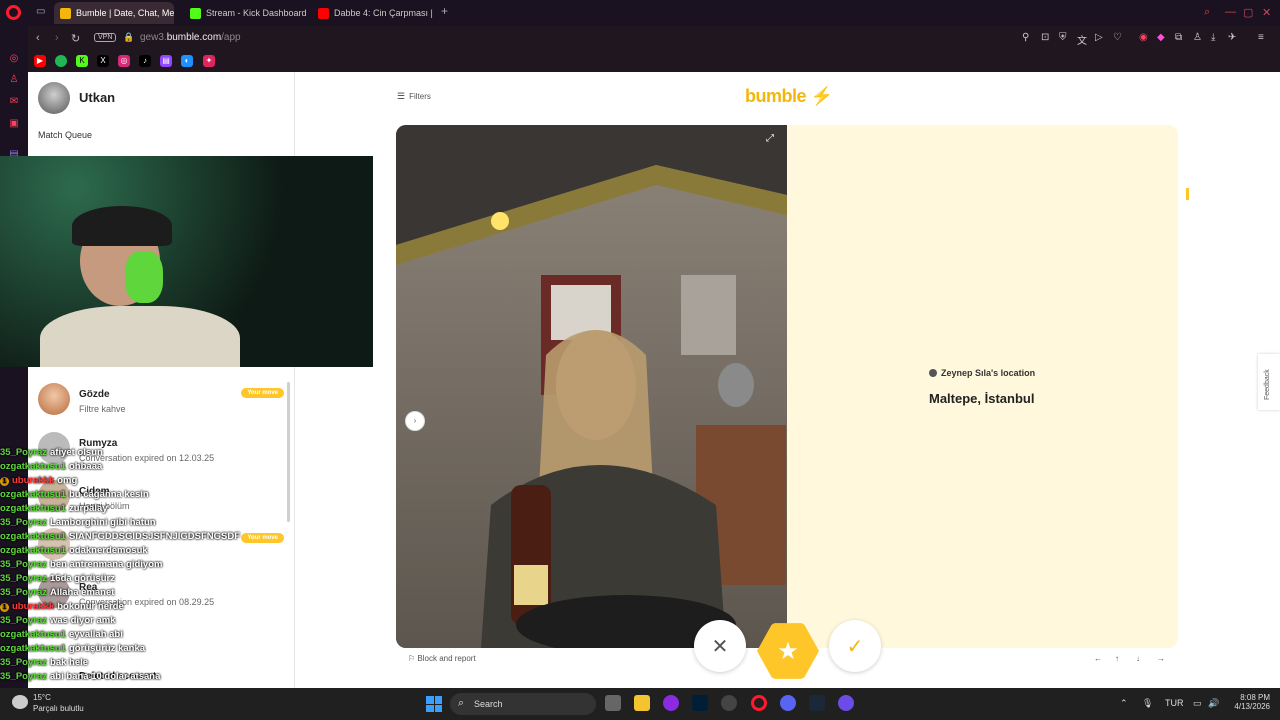  What do you see at coordinates (789, 96) in the screenshot?
I see `bumble-logo: bumble ⚡` at bounding box center [789, 96].